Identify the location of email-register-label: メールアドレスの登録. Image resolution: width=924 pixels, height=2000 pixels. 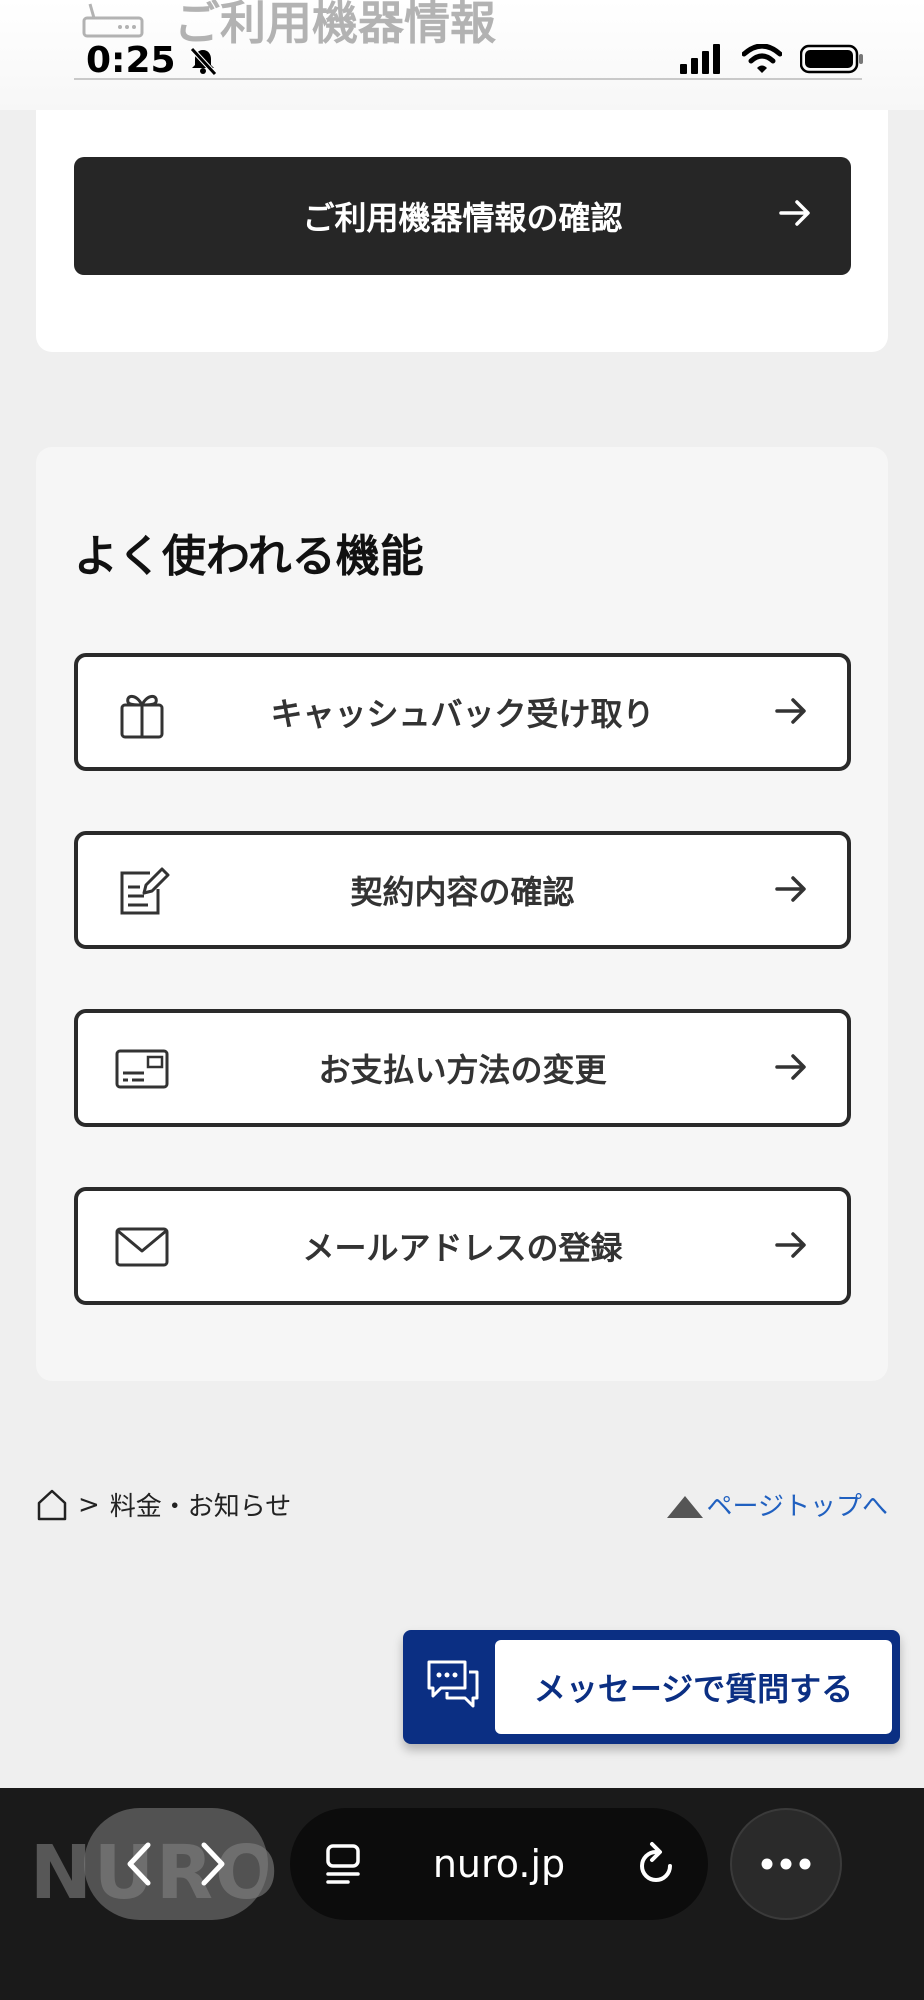
(462, 1248).